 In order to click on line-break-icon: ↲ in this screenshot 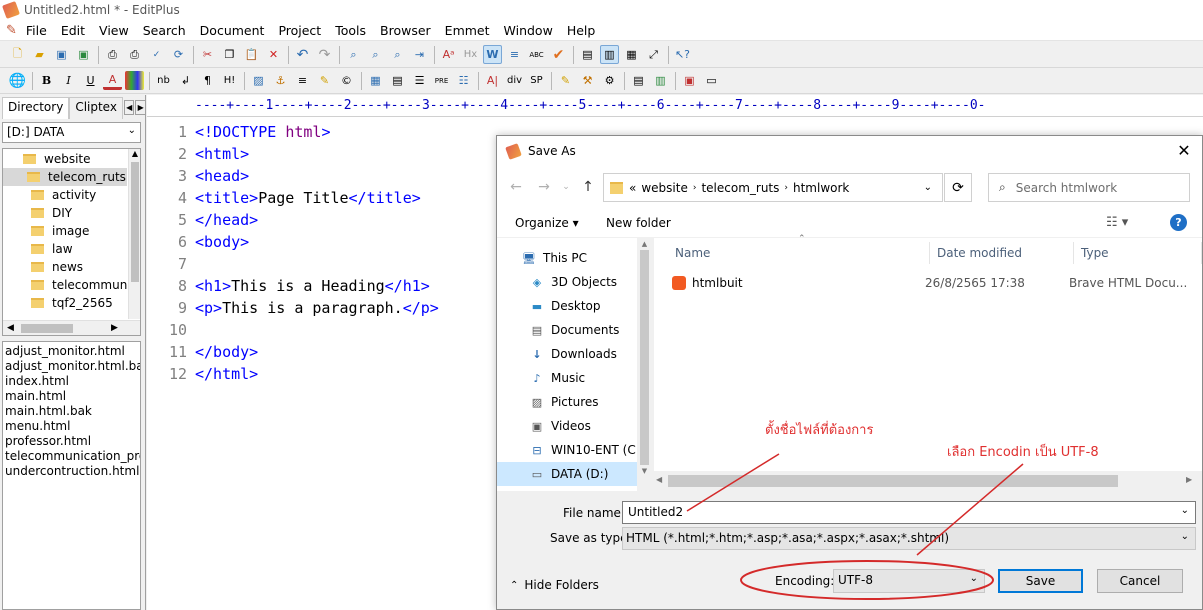, I will do `click(185, 80)`.